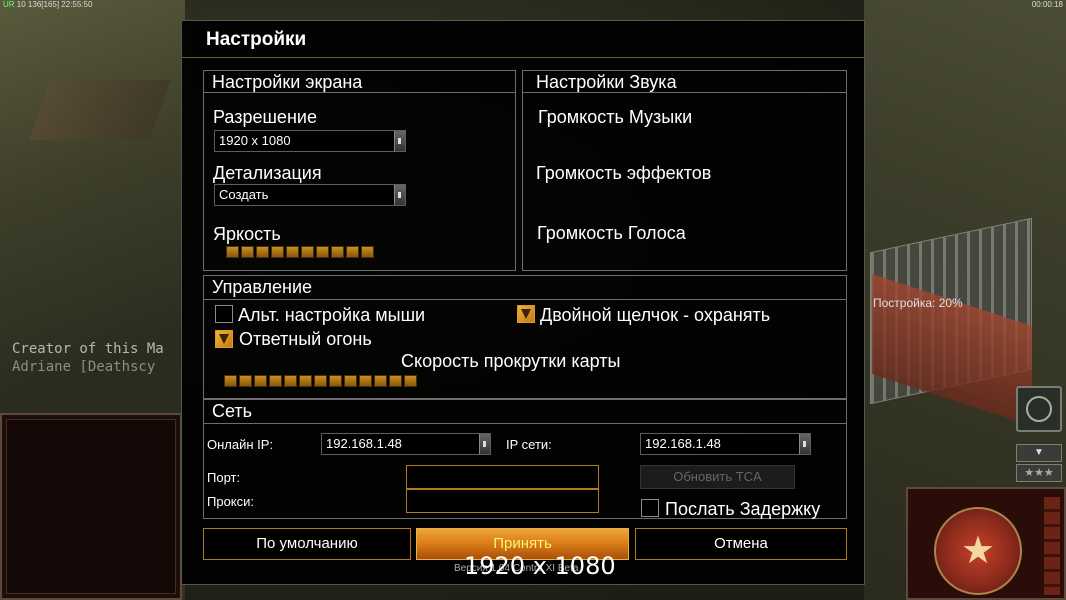 The height and width of the screenshot is (600, 1066). What do you see at coordinates (526, 314) in the screenshot?
I see `double-click-checkbox` at bounding box center [526, 314].